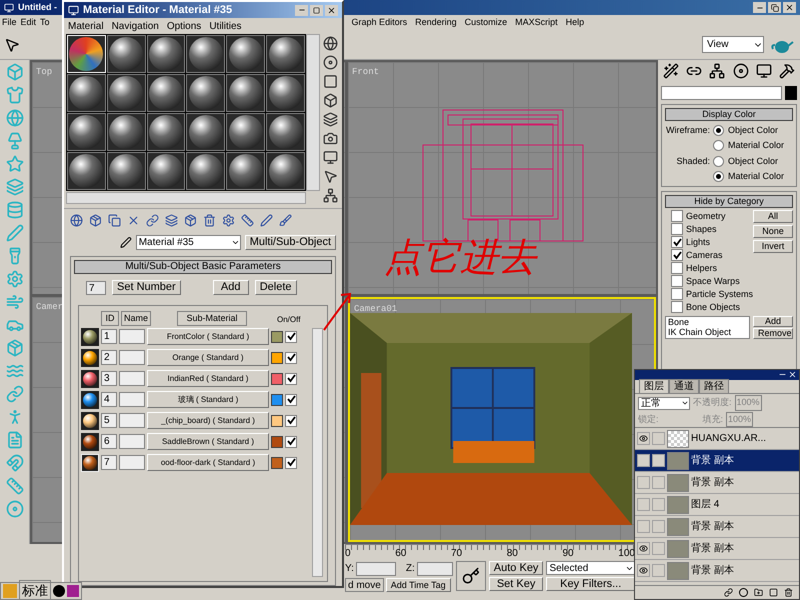 The image size is (800, 600). What do you see at coordinates (759, 7) in the screenshot?
I see `minimize-button` at bounding box center [759, 7].